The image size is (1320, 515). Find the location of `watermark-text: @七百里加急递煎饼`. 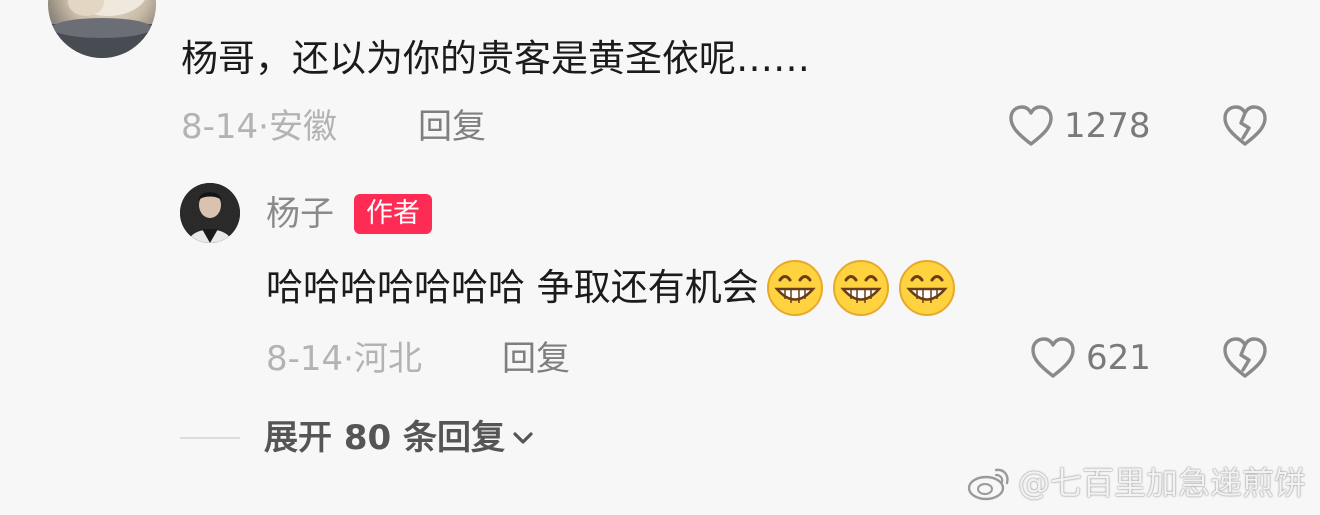

watermark-text: @七百里加急递煎饼 is located at coordinates (1161, 483).